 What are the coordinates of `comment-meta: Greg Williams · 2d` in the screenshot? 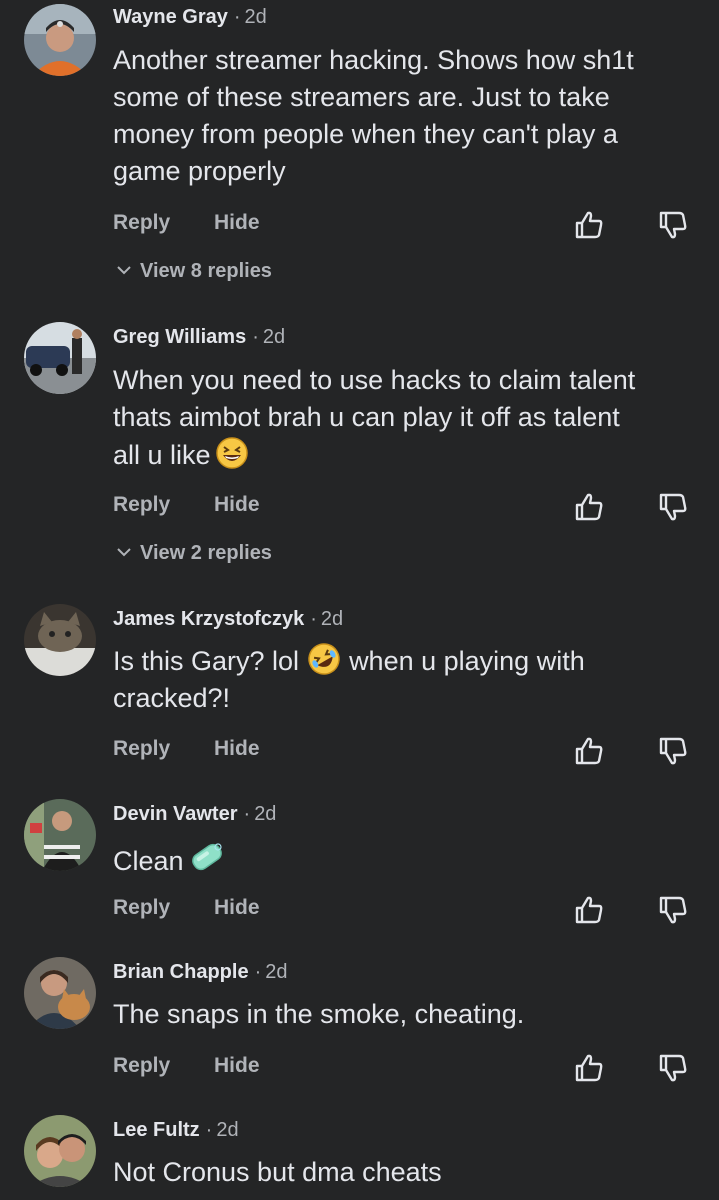 It's located at (199, 337).